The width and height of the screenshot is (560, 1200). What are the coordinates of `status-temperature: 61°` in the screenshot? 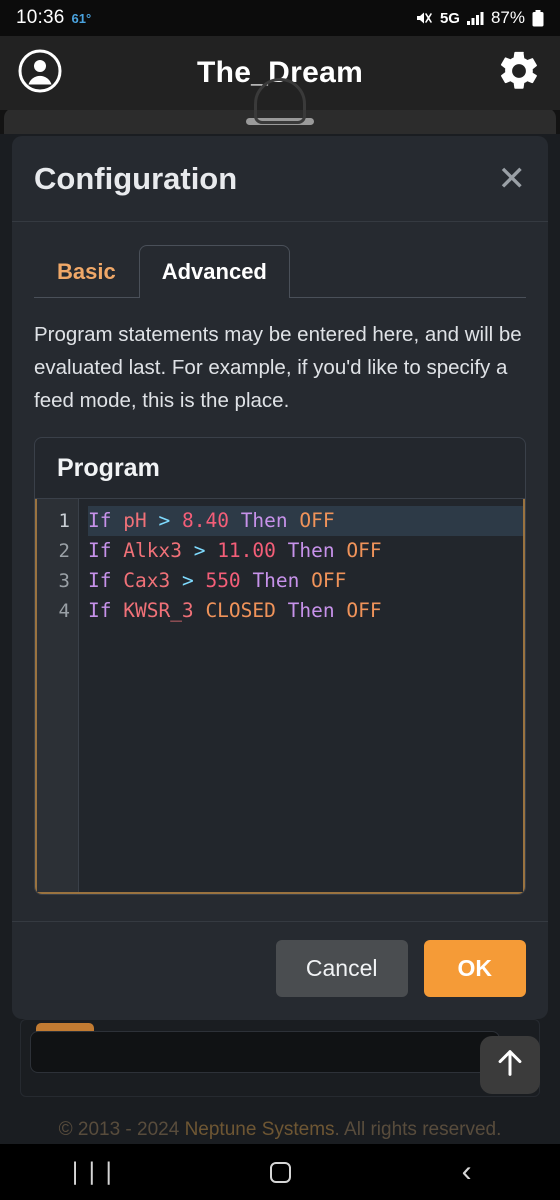 It's located at (81, 18).